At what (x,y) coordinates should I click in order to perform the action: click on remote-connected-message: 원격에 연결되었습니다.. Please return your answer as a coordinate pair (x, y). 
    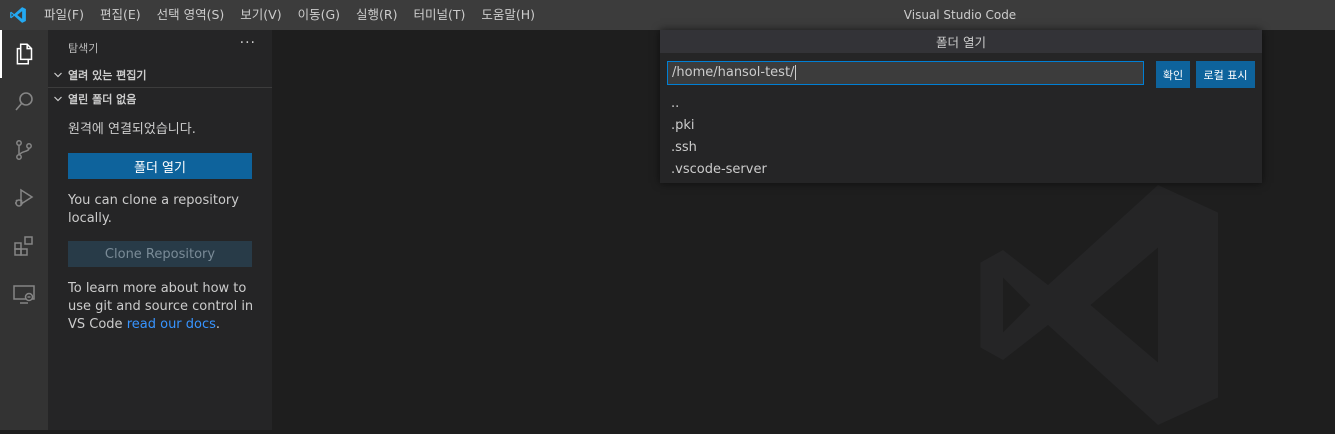
    Looking at the image, I should click on (132, 129).